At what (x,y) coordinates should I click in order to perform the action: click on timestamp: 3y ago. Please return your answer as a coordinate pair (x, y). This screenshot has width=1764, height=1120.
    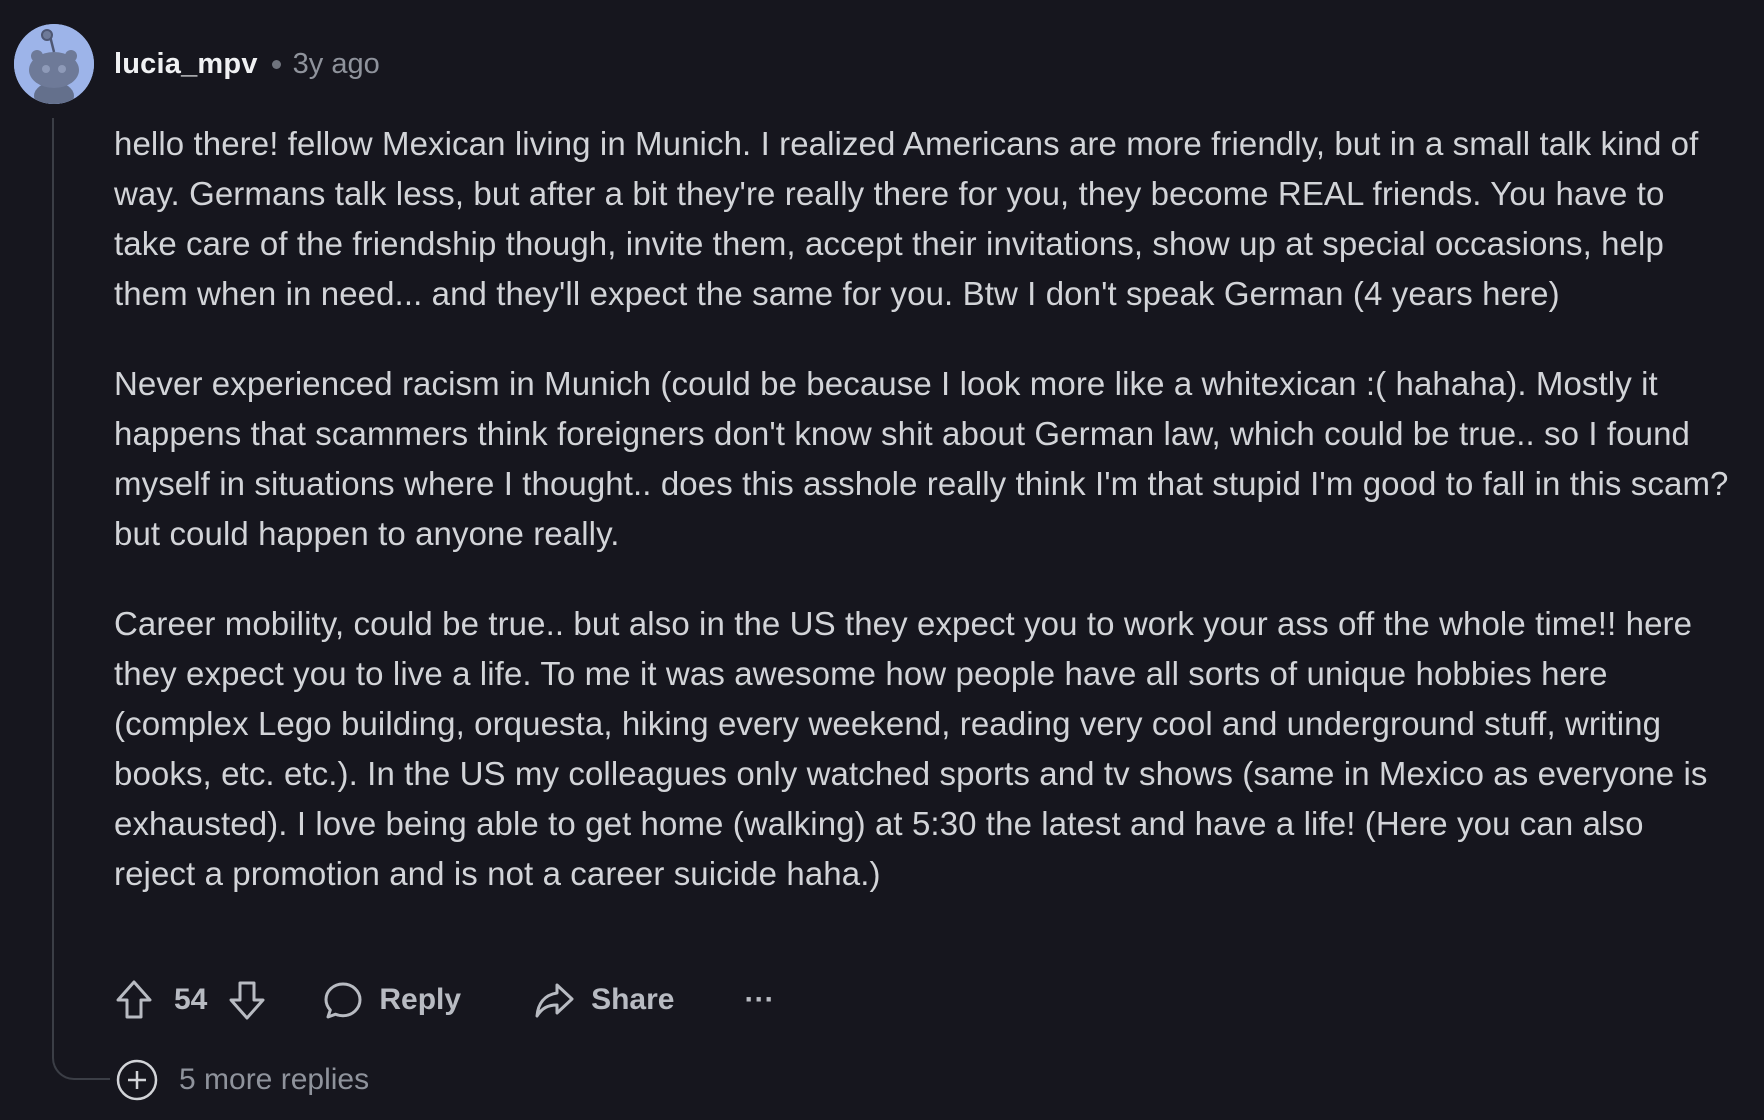
    Looking at the image, I should click on (336, 64).